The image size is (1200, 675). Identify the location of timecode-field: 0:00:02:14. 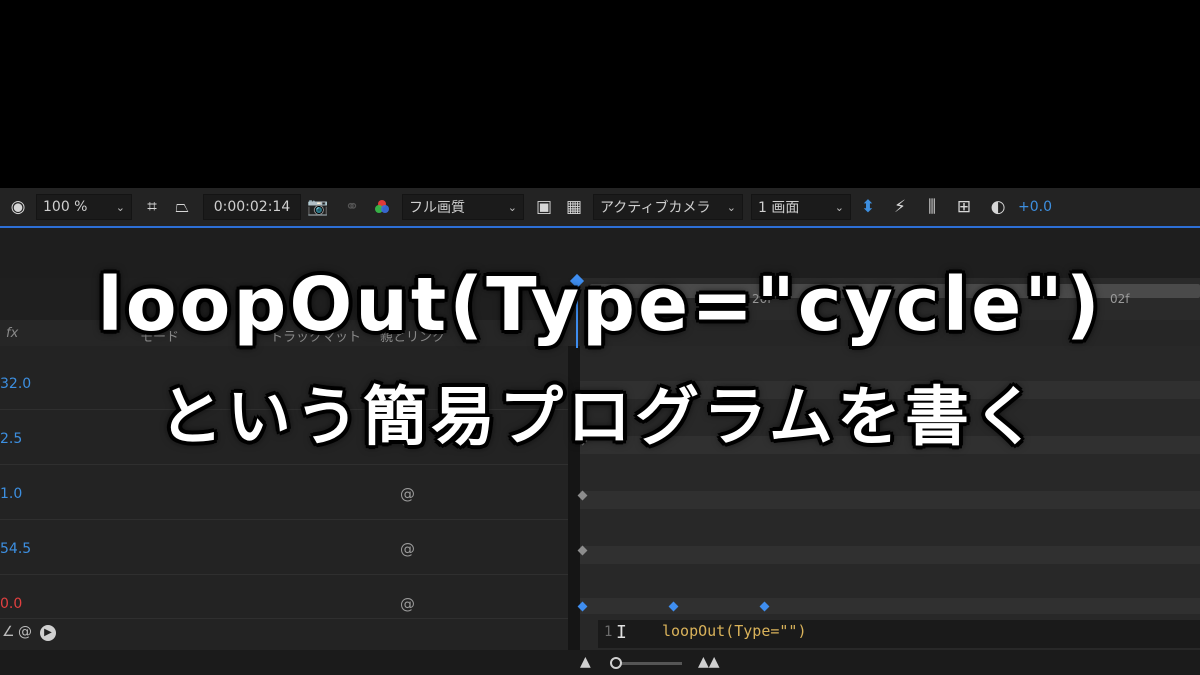
(252, 207).